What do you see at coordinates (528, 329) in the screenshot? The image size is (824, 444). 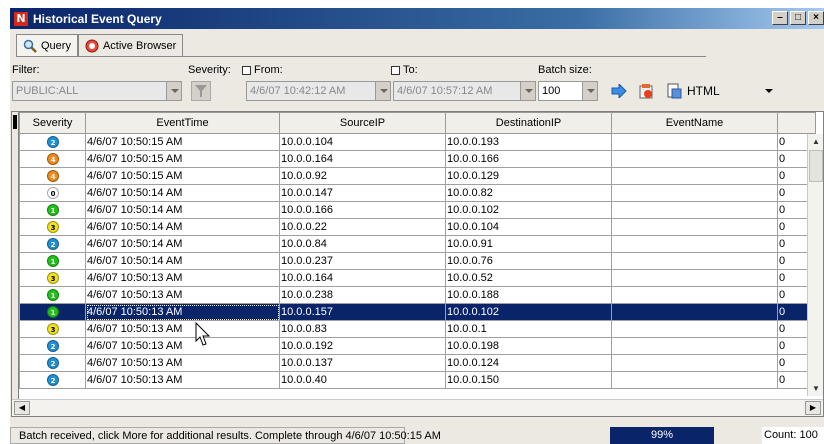 I see `destinationip-cell: 10.0.0.1` at bounding box center [528, 329].